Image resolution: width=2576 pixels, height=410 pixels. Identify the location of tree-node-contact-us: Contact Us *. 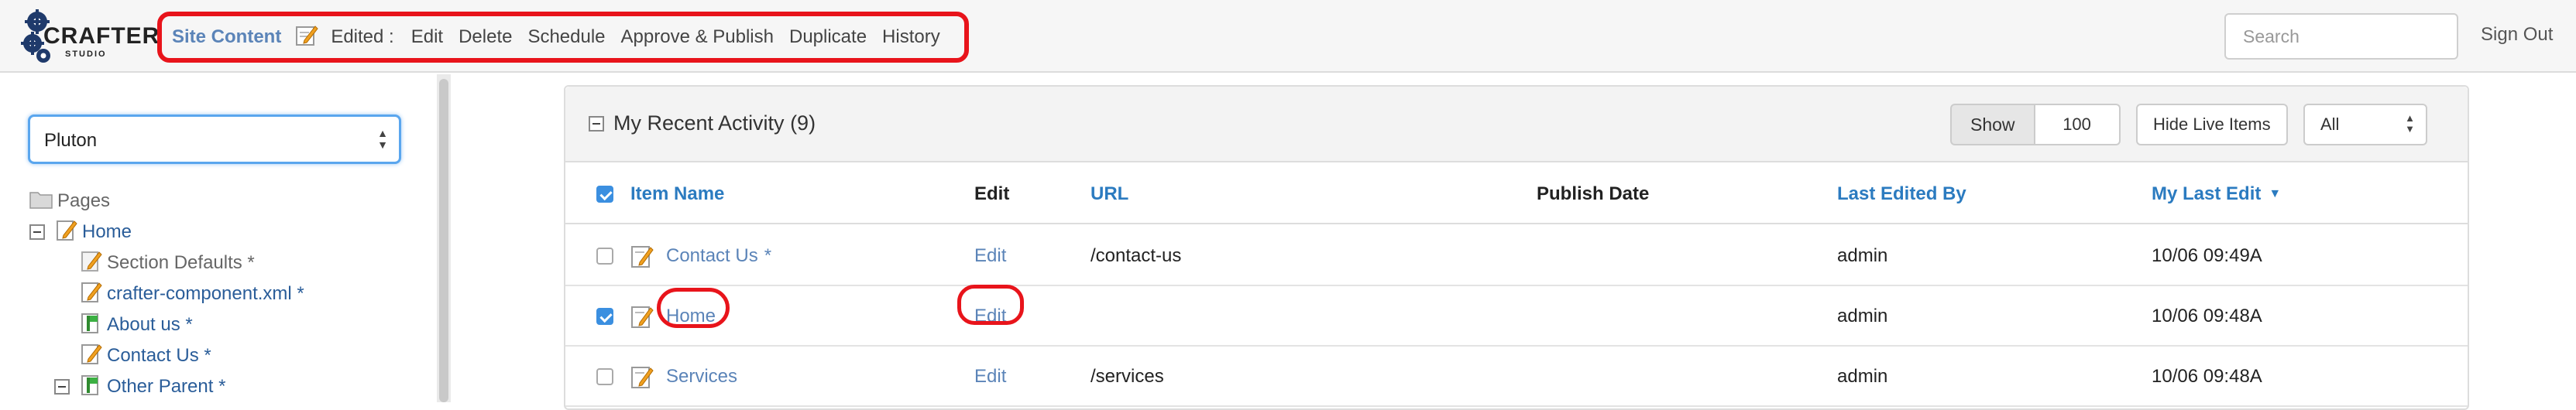
(146, 356).